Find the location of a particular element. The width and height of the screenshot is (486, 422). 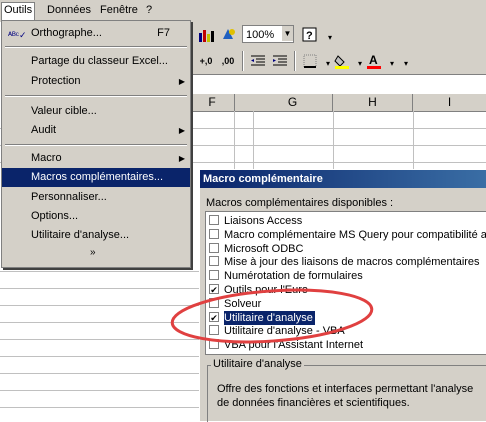

increase-decimal-icon: +,0 is located at coordinates (206, 61).